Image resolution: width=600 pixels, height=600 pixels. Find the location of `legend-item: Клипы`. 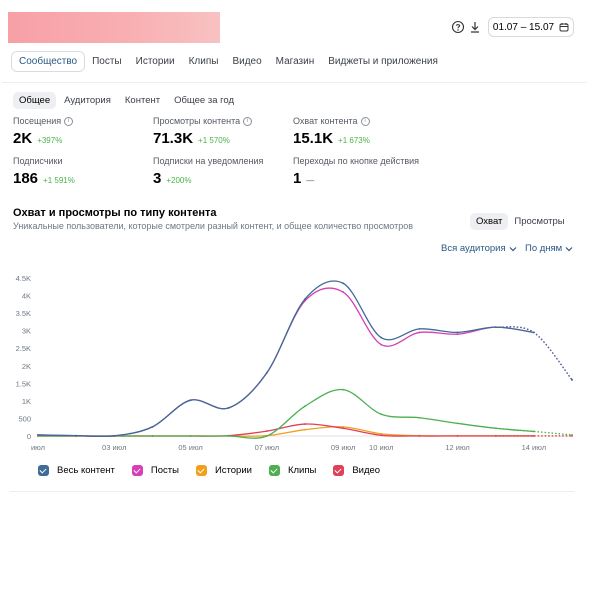

legend-item: Клипы is located at coordinates (292, 470).